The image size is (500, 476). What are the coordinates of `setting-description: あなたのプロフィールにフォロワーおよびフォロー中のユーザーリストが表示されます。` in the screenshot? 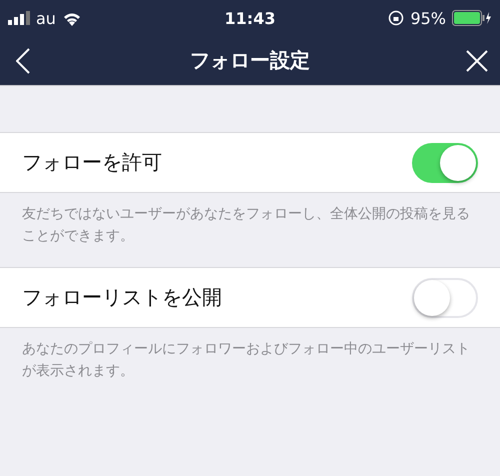 It's located at (246, 360).